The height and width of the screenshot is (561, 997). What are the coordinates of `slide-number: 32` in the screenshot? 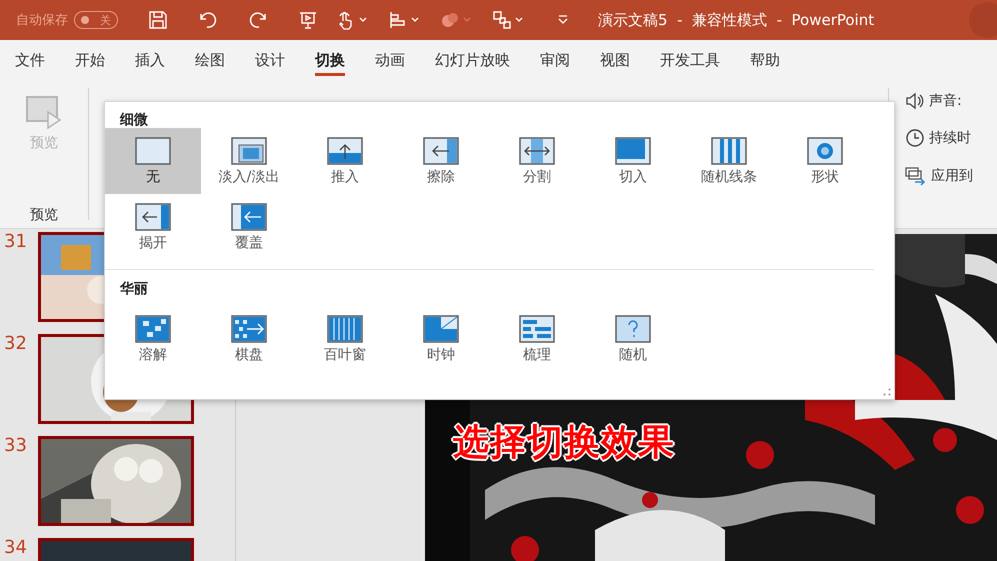 It's located at (15, 345).